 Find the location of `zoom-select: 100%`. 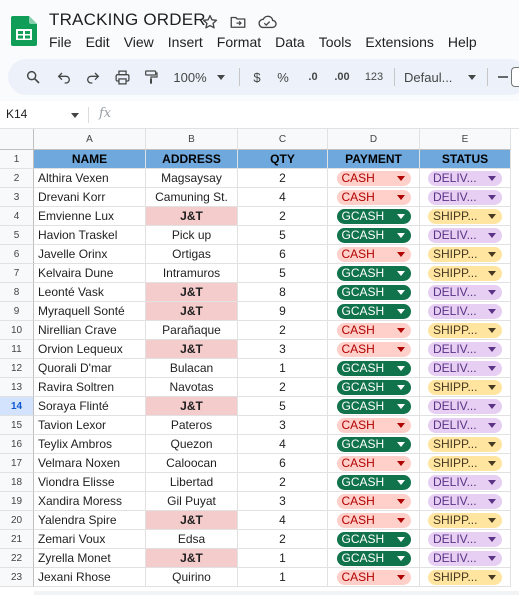

zoom-select: 100% is located at coordinates (199, 77).